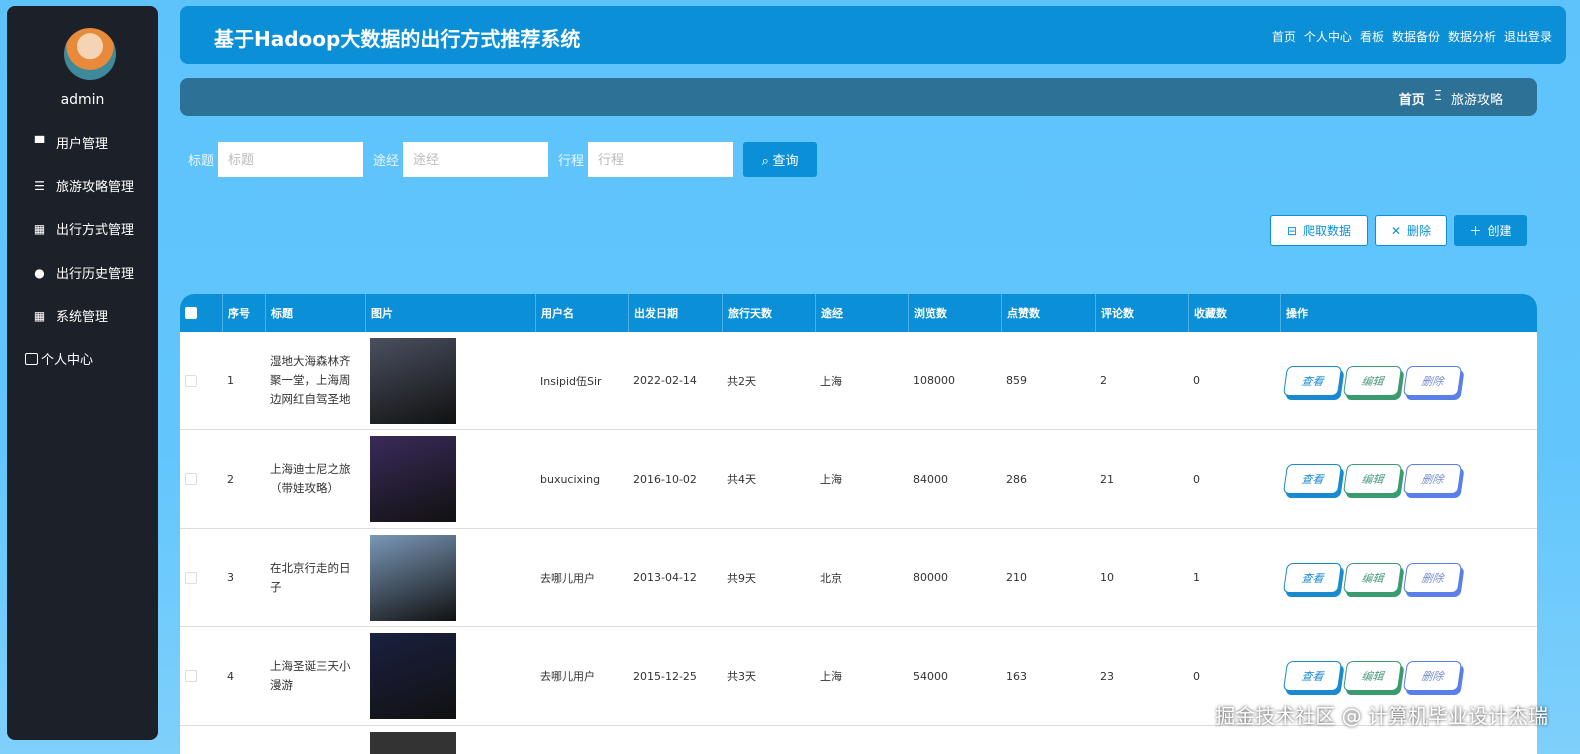 The width and height of the screenshot is (1580, 754). Describe the element at coordinates (1234, 313) in the screenshot. I see `column-header: 收藏数` at that location.